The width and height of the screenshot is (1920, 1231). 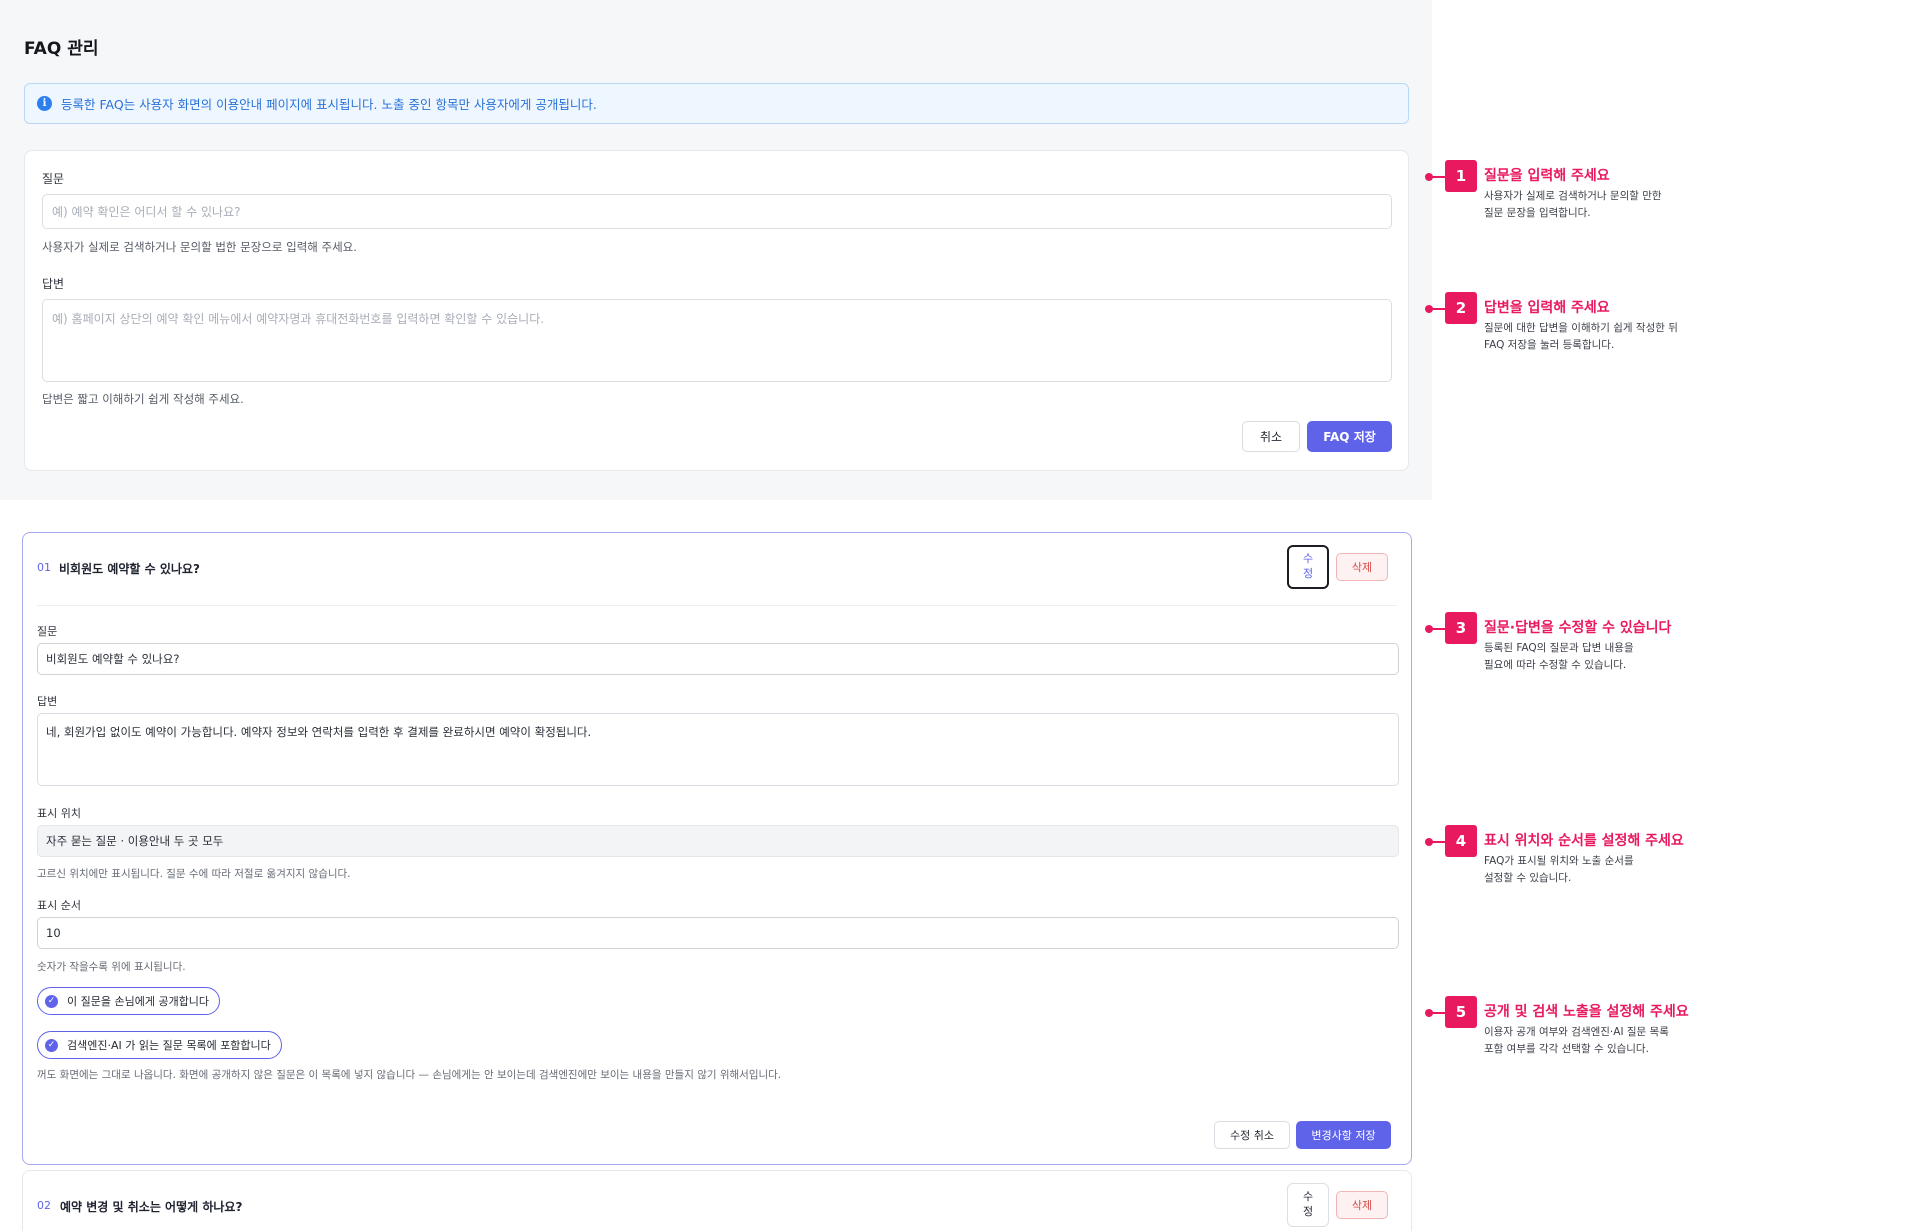 What do you see at coordinates (717, 605) in the screenshot?
I see `item-header-divider` at bounding box center [717, 605].